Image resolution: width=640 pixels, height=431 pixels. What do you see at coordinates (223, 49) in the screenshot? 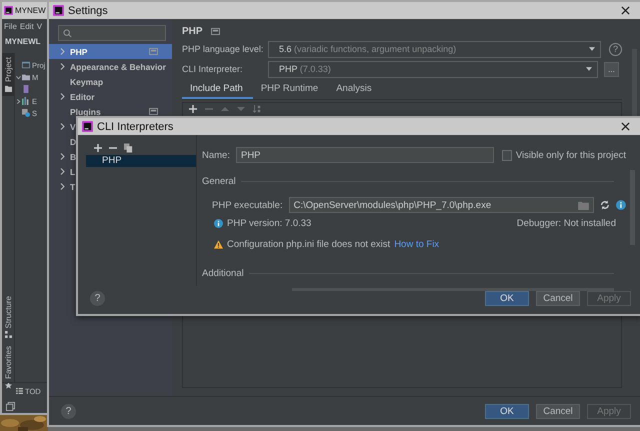
I see `field-label: PHP language level:` at bounding box center [223, 49].